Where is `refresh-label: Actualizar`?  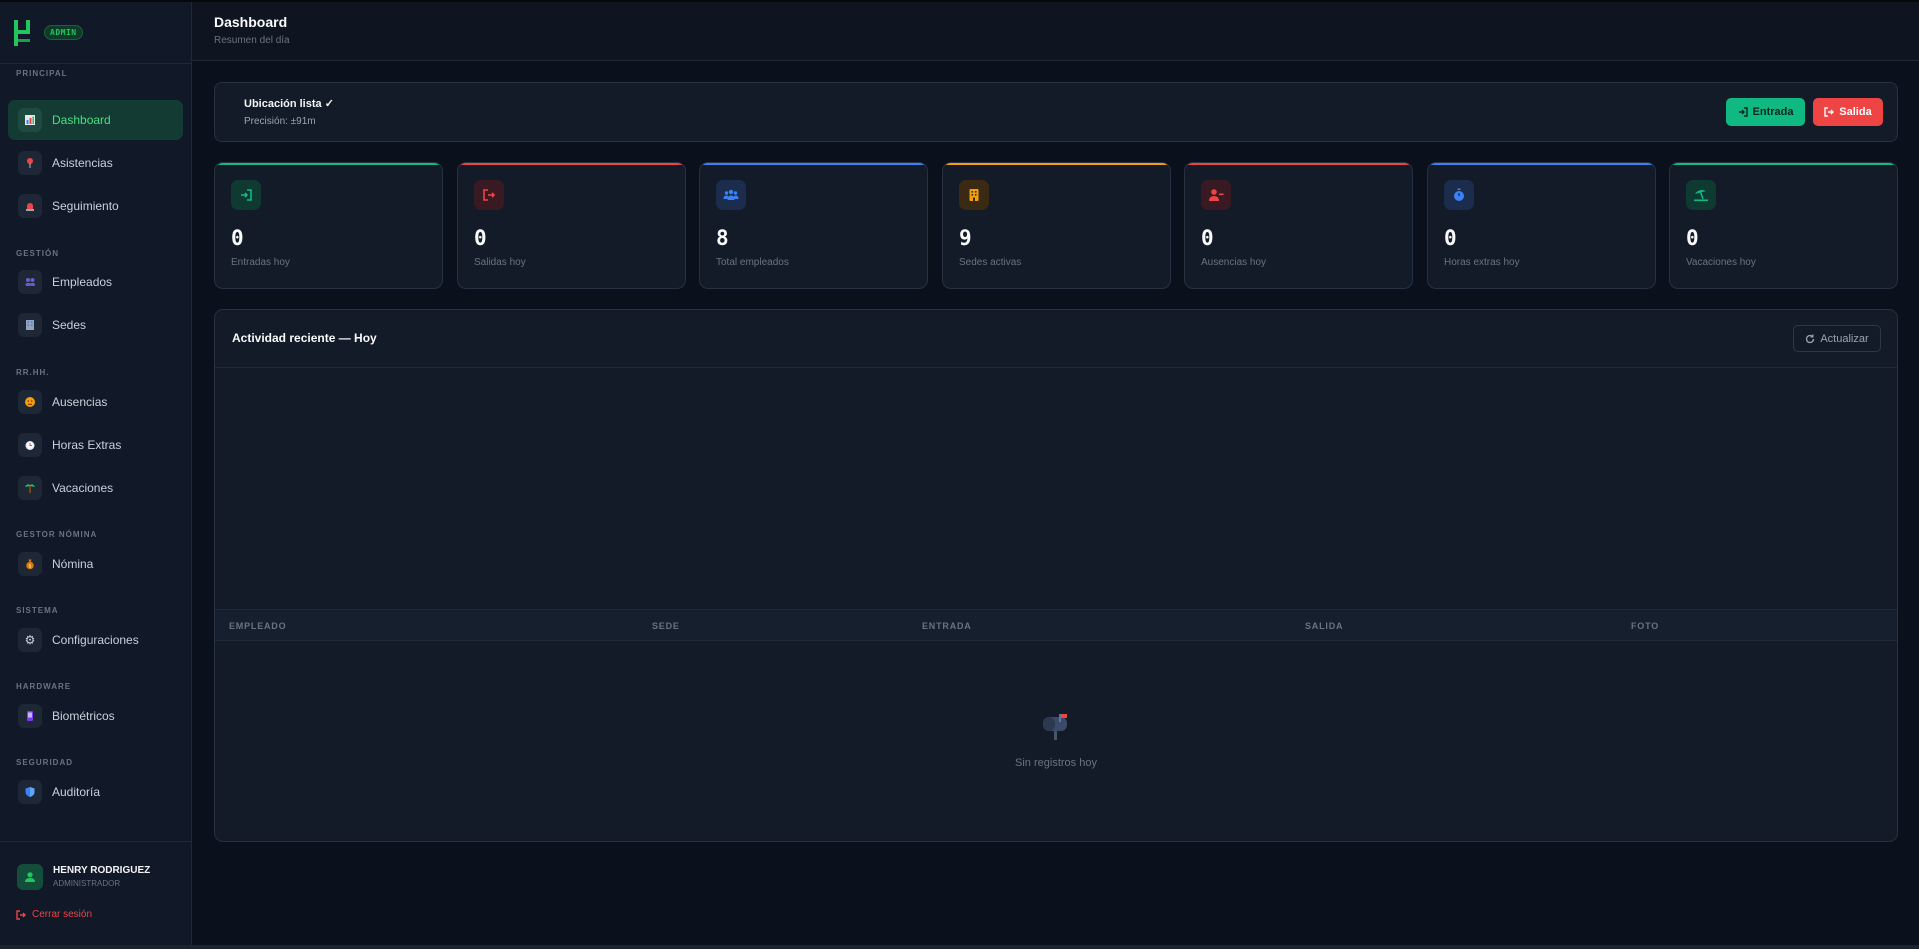
refresh-label: Actualizar is located at coordinates (1844, 338).